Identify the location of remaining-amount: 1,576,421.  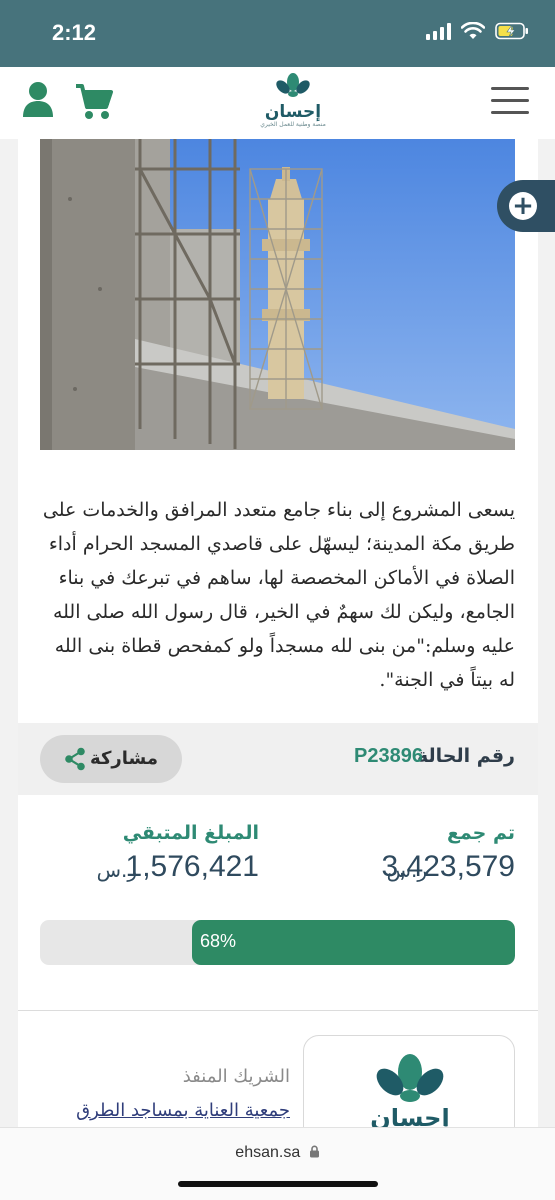
(192, 866).